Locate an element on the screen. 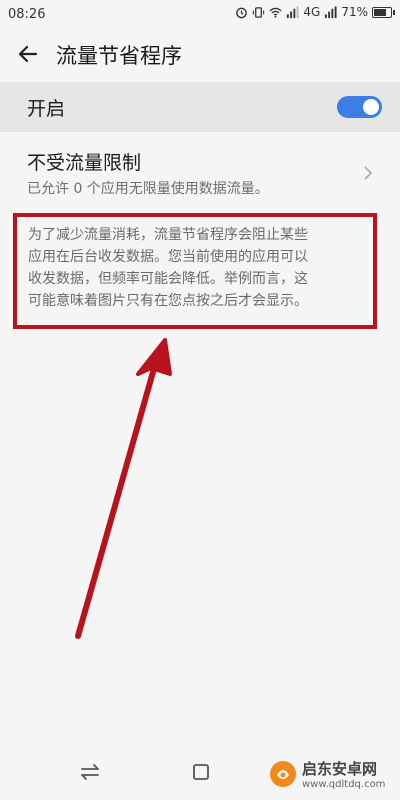  watermark-url: www.qdltdq.com is located at coordinates (344, 784).